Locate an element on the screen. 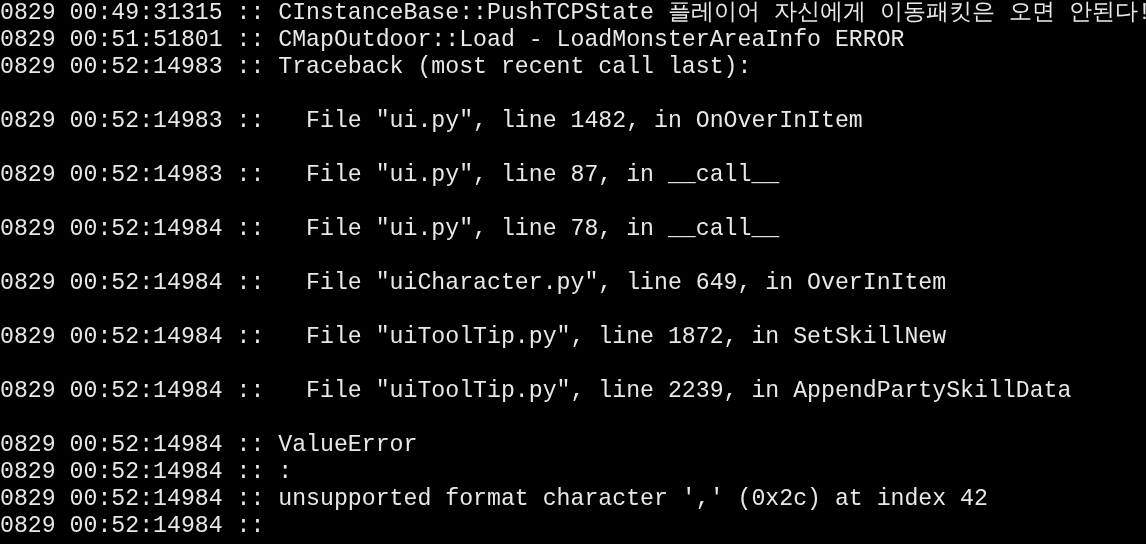  log-line: 0829 00:52:14984 :: is located at coordinates (132, 526).